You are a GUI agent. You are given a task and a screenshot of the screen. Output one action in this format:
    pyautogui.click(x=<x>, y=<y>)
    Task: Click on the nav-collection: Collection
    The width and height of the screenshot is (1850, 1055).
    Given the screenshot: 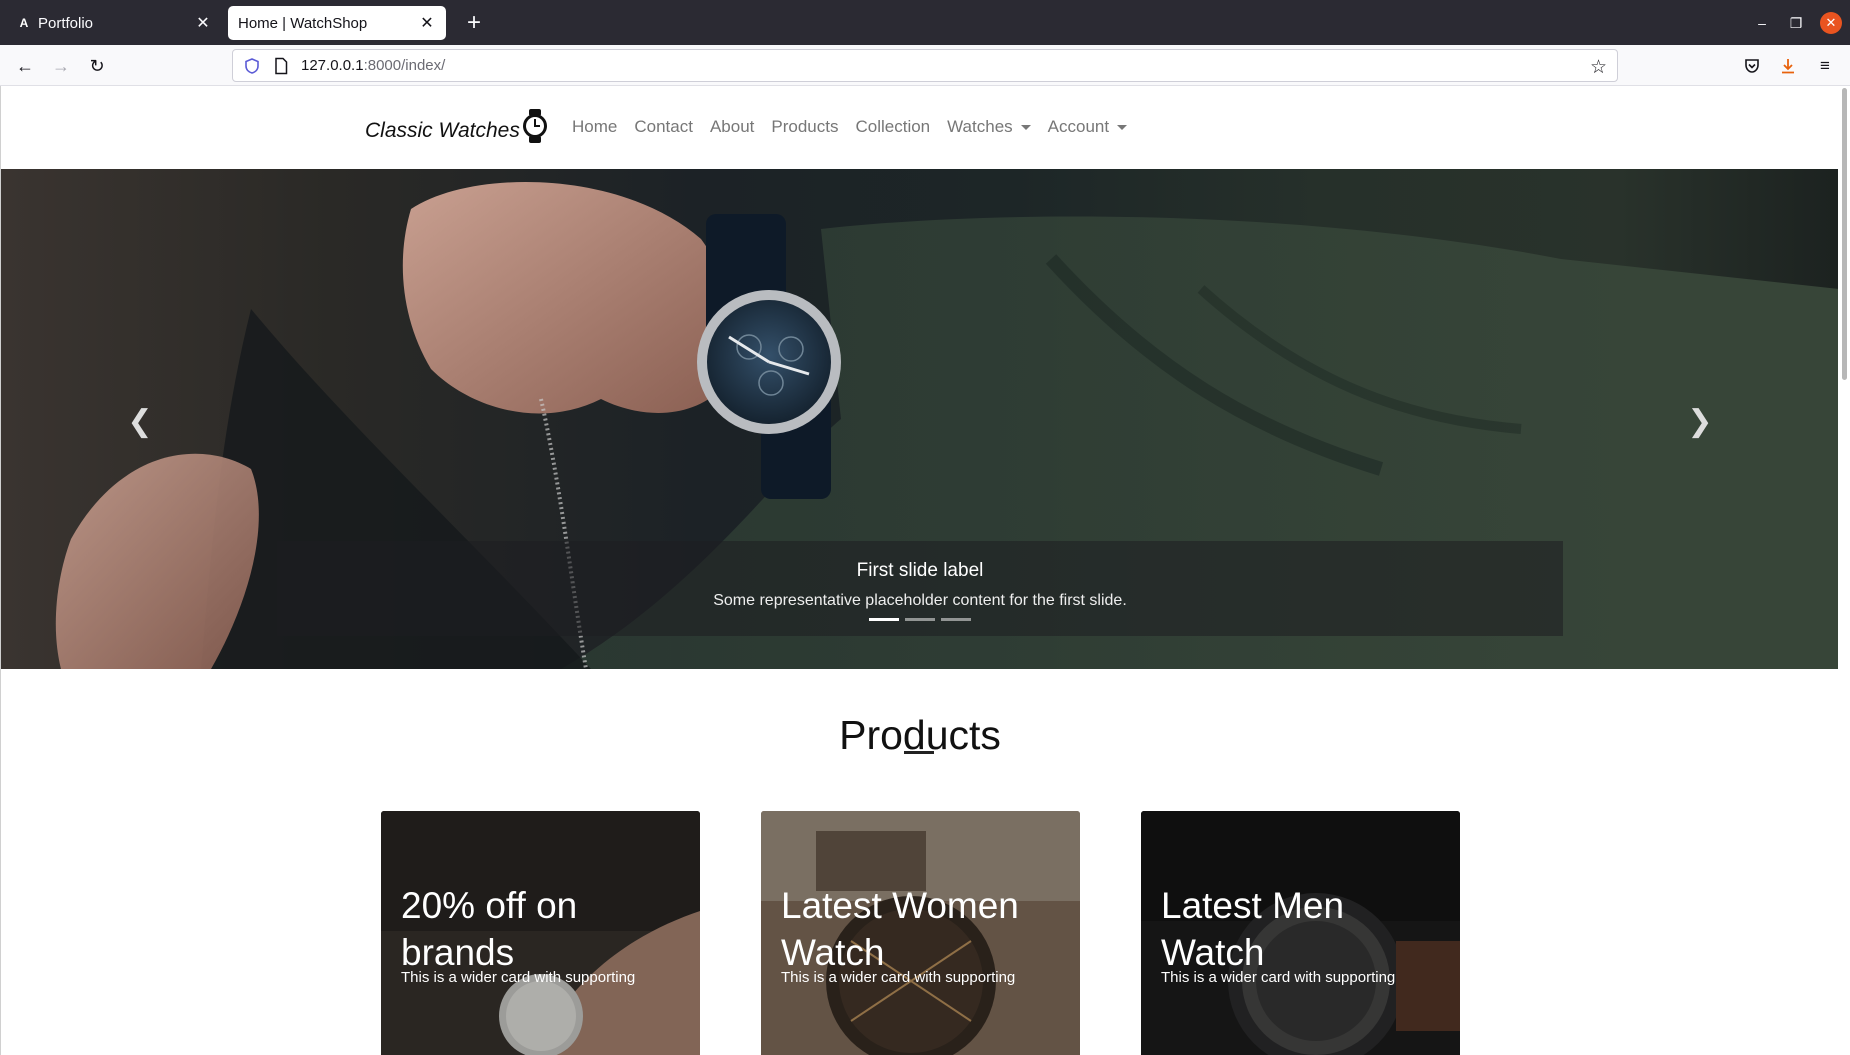 What is the action you would take?
    pyautogui.click(x=892, y=127)
    